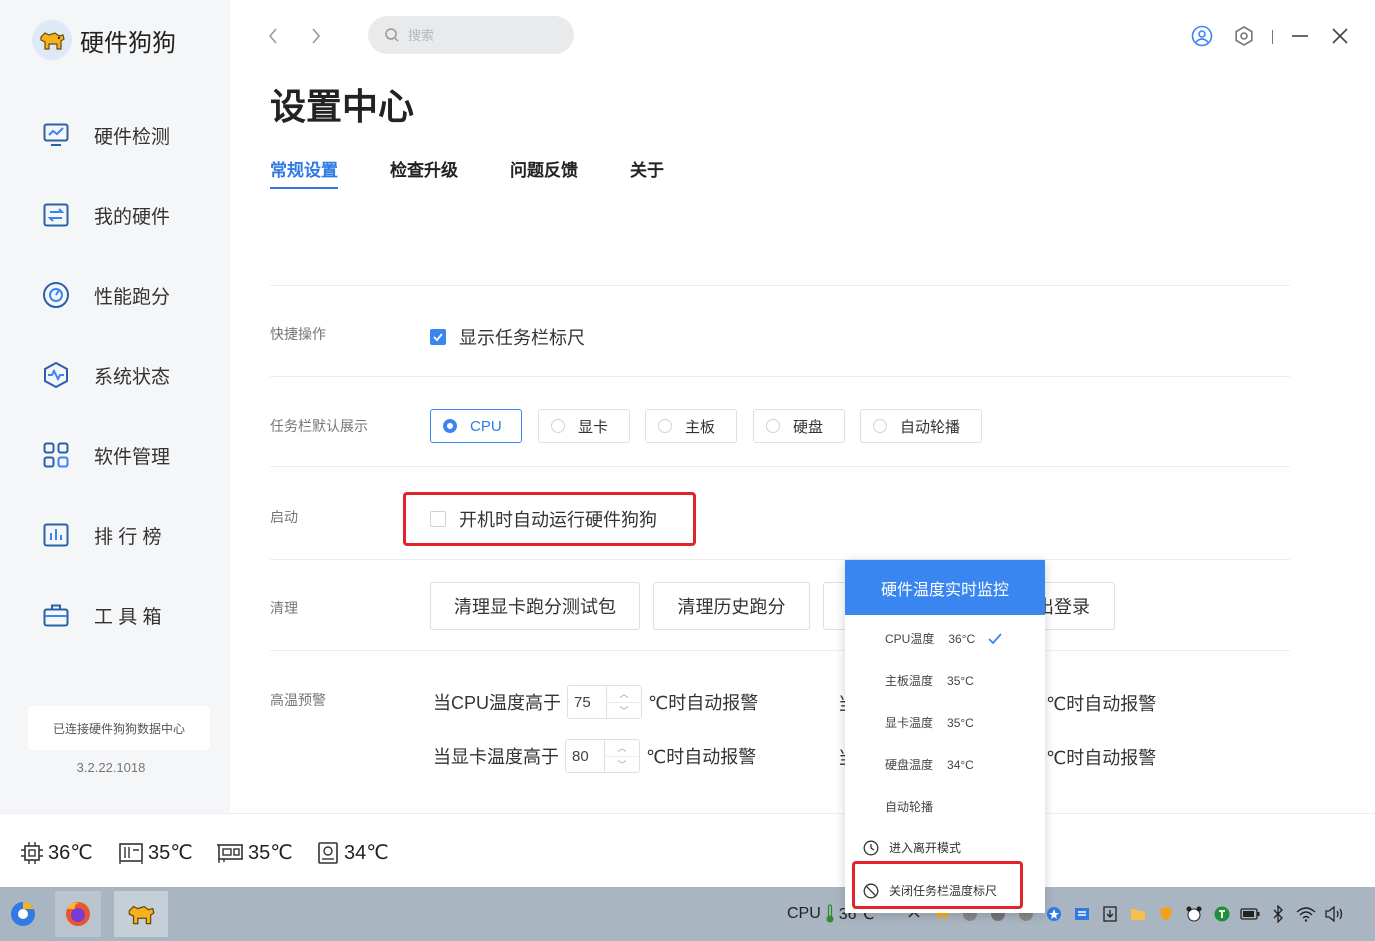 The image size is (1375, 941). Describe the element at coordinates (700, 427) in the screenshot. I see `radio-label: 主板` at that location.